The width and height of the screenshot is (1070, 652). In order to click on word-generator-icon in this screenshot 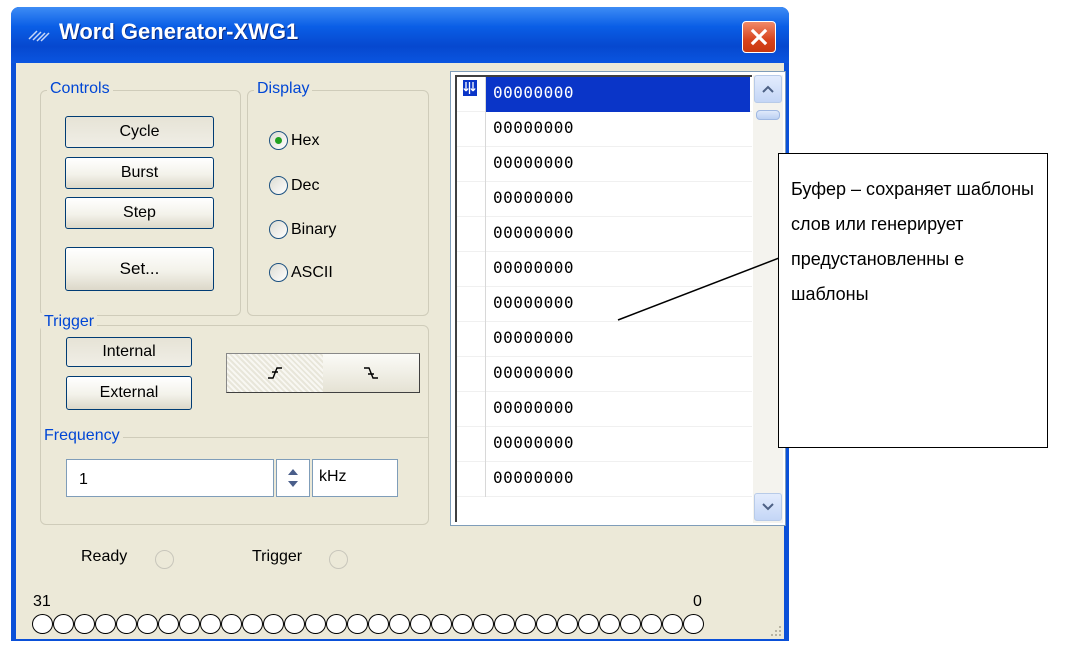, I will do `click(39, 36)`.